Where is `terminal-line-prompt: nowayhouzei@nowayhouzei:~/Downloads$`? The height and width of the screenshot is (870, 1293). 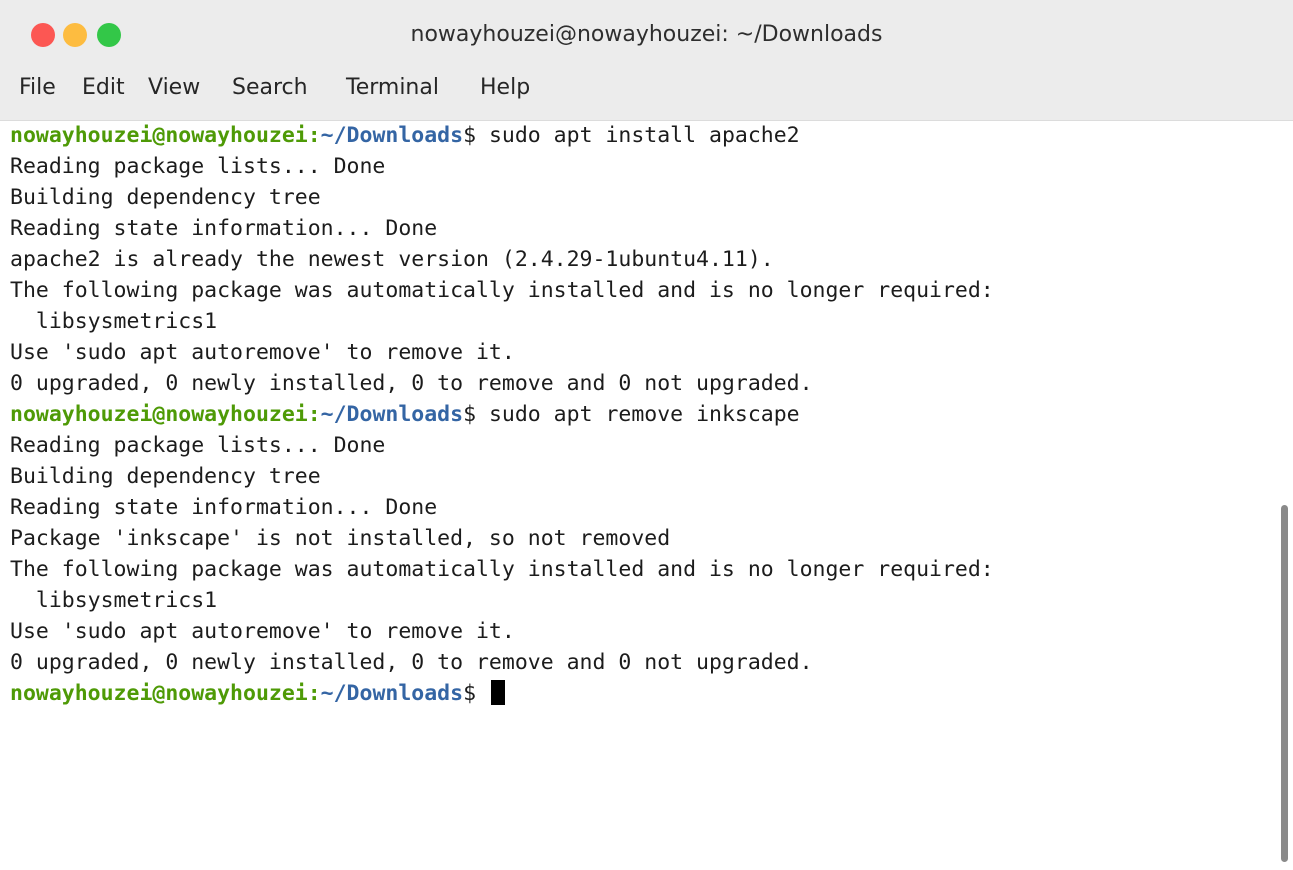
terminal-line-prompt: nowayhouzei@nowayhouzei:~/Downloads$ is located at coordinates (257, 693).